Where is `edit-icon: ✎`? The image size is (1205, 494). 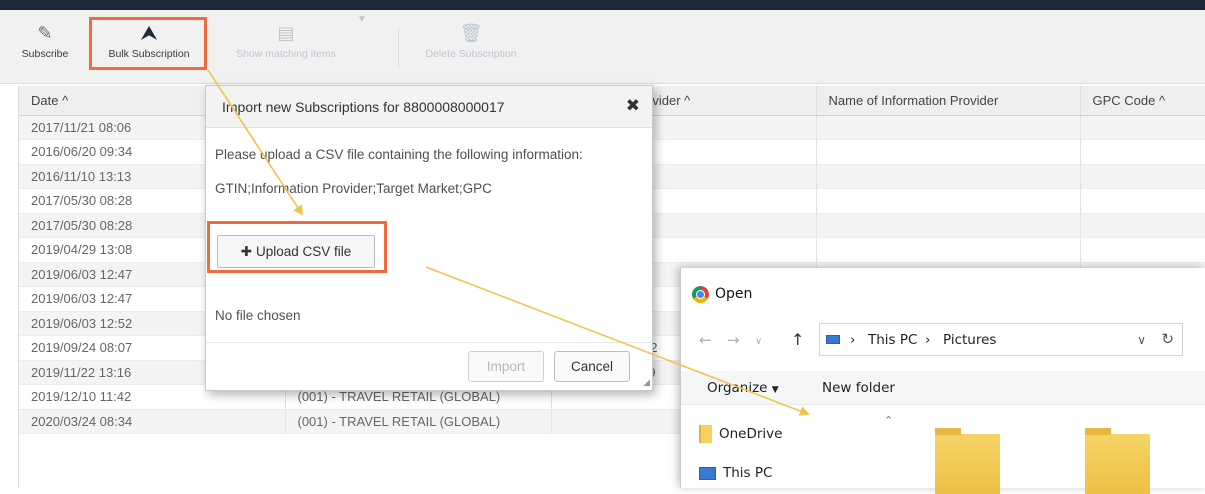 edit-icon: ✎ is located at coordinates (45, 33).